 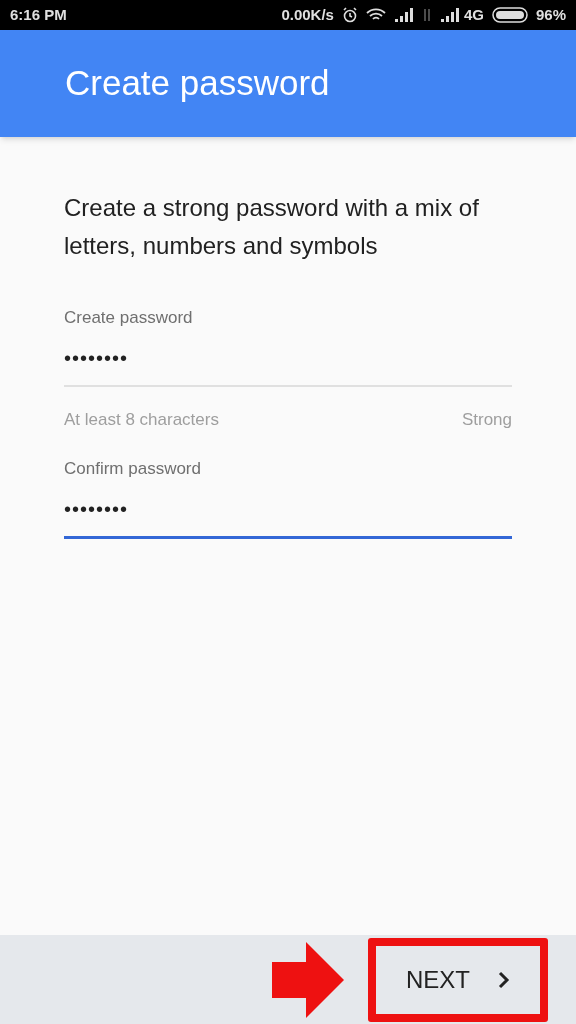 What do you see at coordinates (375, 15) in the screenshot?
I see `wifi-icon` at bounding box center [375, 15].